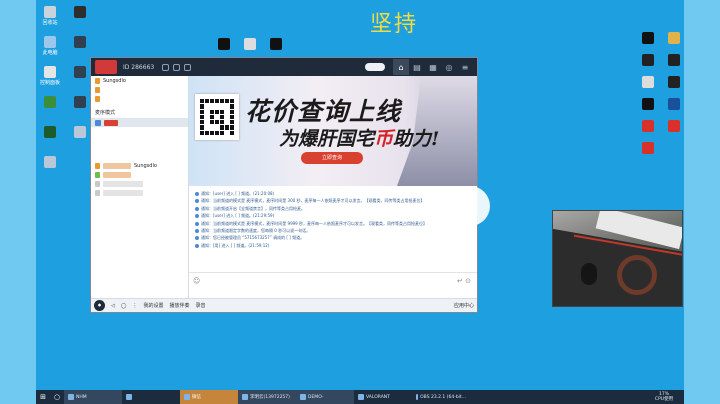  I want to click on game-tab-icon: ▤, so click(417, 67).